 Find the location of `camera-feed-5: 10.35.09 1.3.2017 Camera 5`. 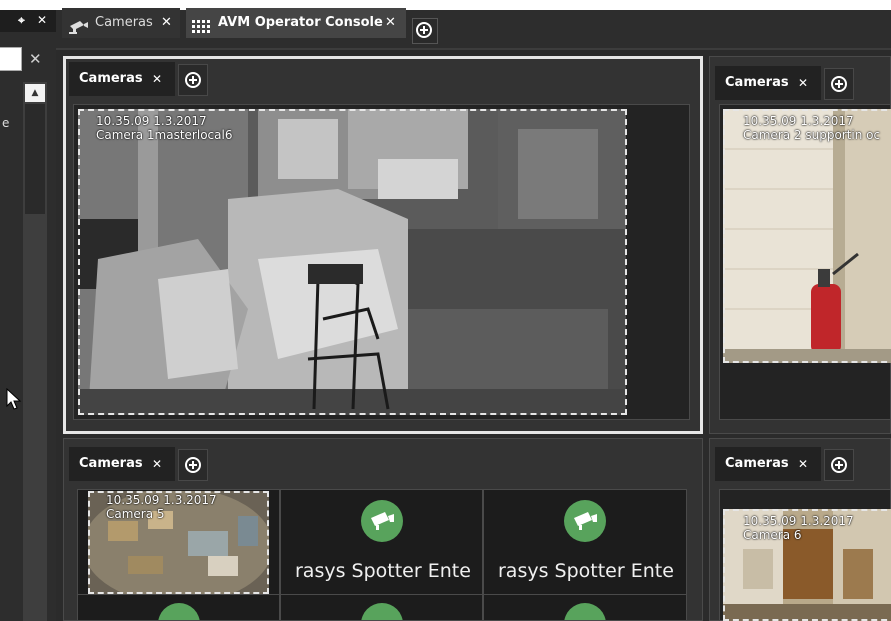

camera-feed-5: 10.35.09 1.3.2017 Camera 5 is located at coordinates (178, 542).